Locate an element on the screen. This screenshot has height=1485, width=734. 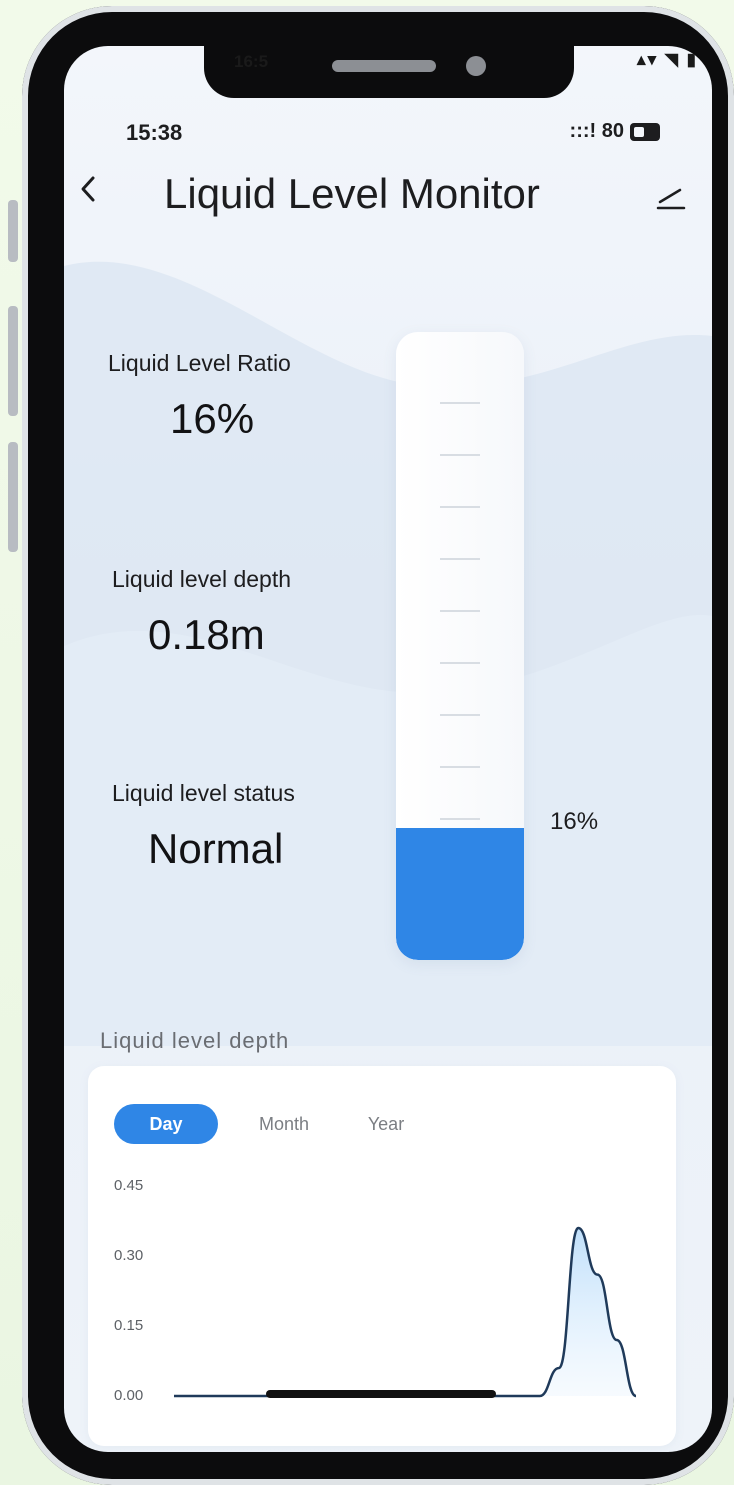
volume-down-button is located at coordinates (13, 361).